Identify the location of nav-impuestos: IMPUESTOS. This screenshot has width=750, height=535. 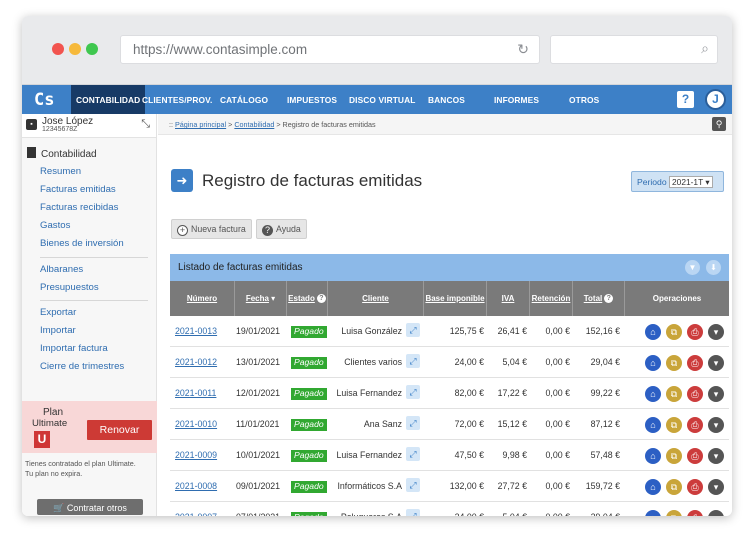
(312, 100).